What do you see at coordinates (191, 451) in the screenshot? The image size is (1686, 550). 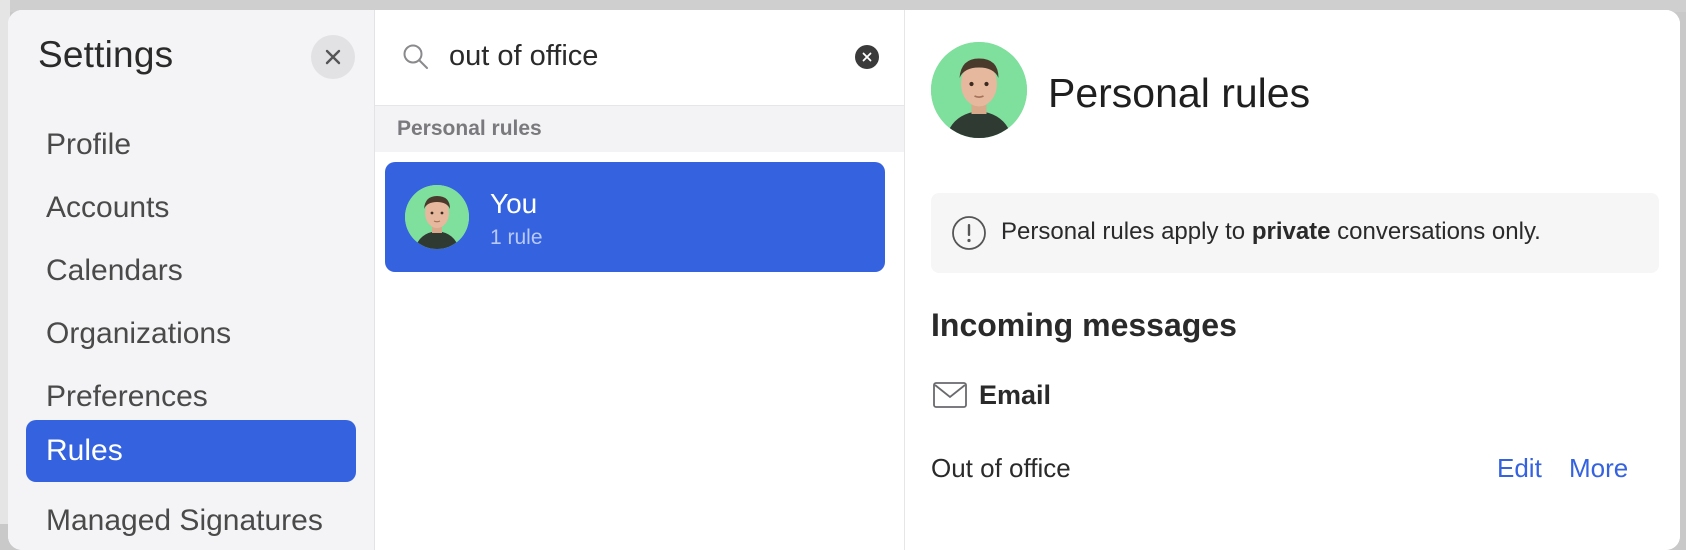 I see `sidebar-item-rules: Rules` at bounding box center [191, 451].